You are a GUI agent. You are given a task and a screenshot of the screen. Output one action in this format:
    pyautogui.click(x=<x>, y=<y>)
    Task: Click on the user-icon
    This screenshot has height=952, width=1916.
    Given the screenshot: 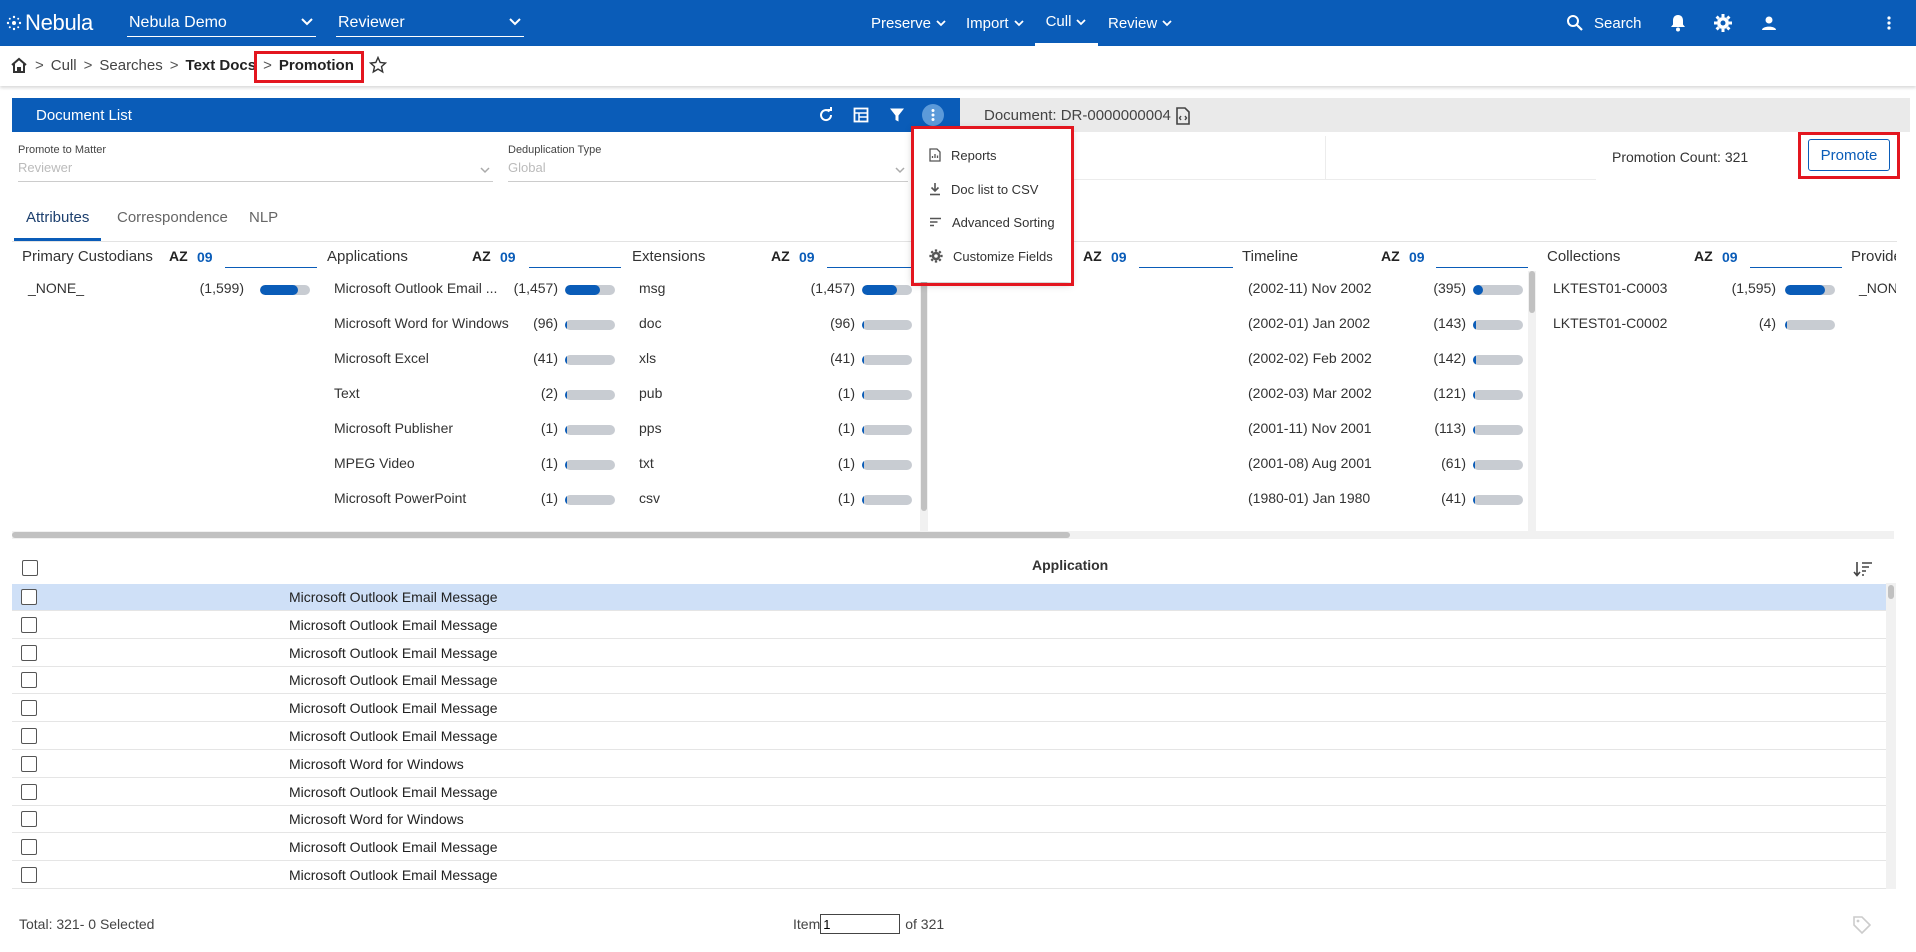 What is the action you would take?
    pyautogui.click(x=1769, y=23)
    